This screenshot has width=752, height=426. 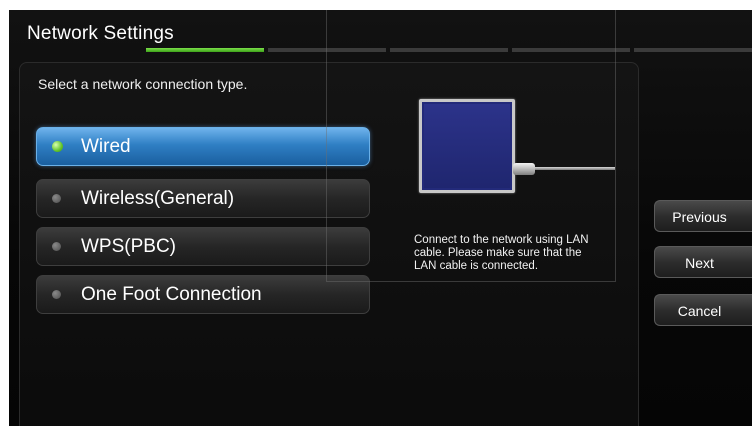 I want to click on tv-lan-cable-icon, so click(x=467, y=146).